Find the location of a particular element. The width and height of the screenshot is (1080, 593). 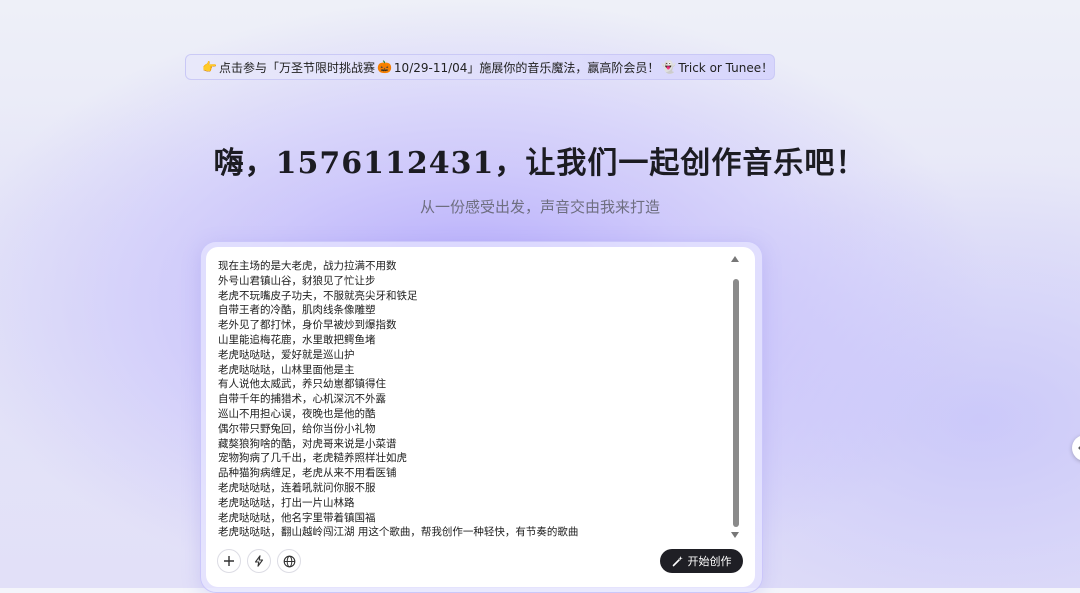

scroll-up-arrow is located at coordinates (735, 259).